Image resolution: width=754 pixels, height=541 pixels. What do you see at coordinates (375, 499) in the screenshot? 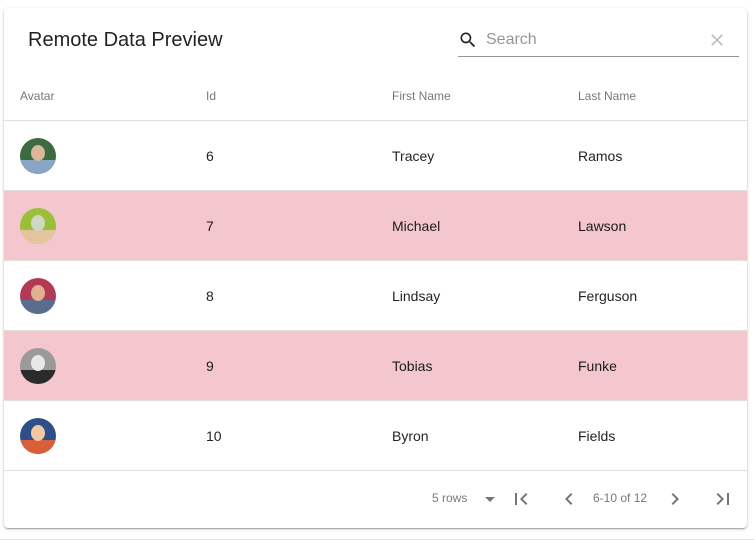
I see `pagination-bar: 5 rows 6-10 of 12` at bounding box center [375, 499].